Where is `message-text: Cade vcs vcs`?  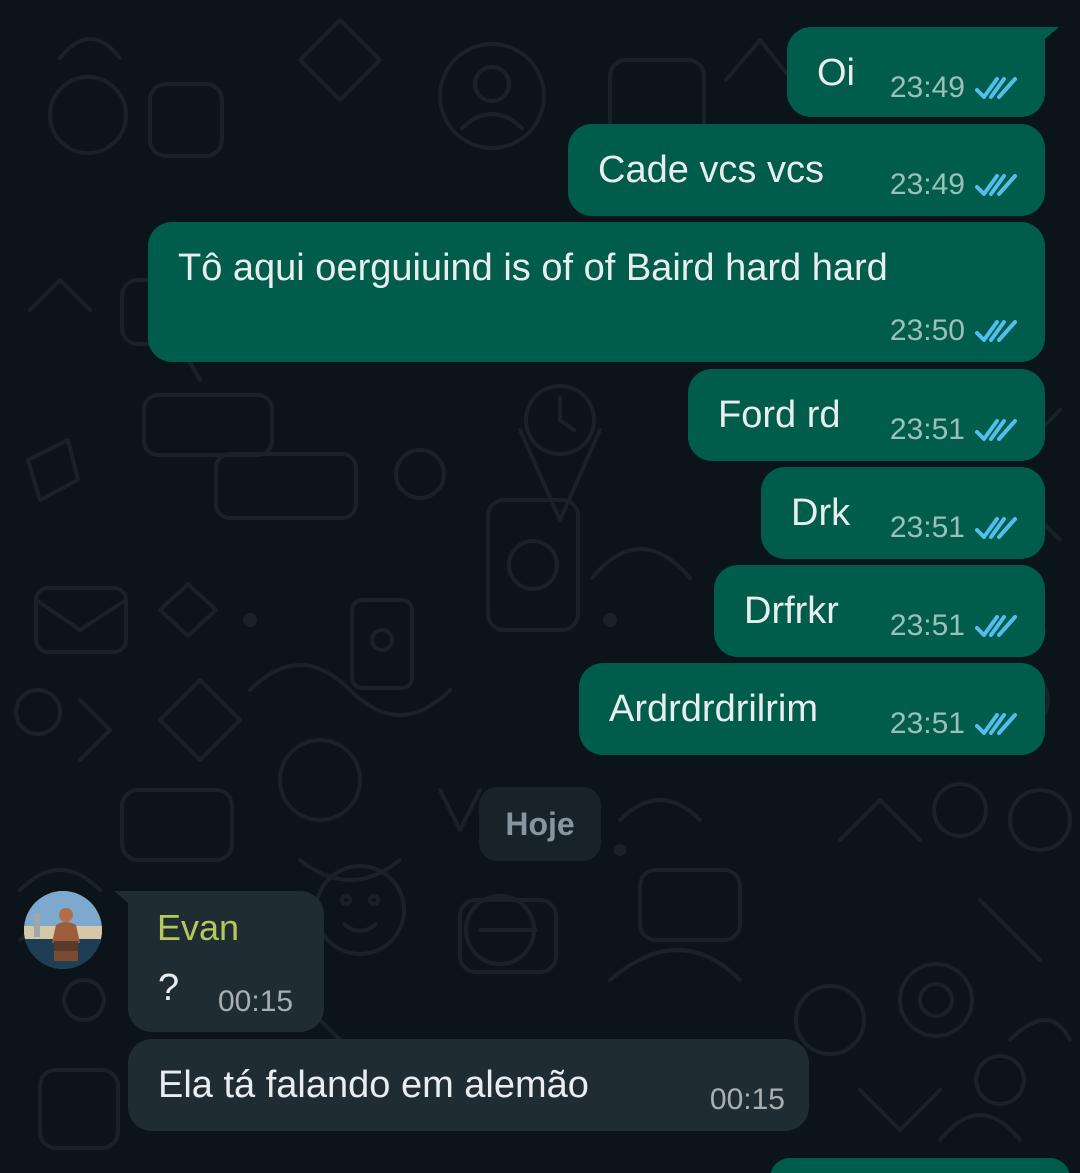
message-text: Cade vcs vcs is located at coordinates (711, 170).